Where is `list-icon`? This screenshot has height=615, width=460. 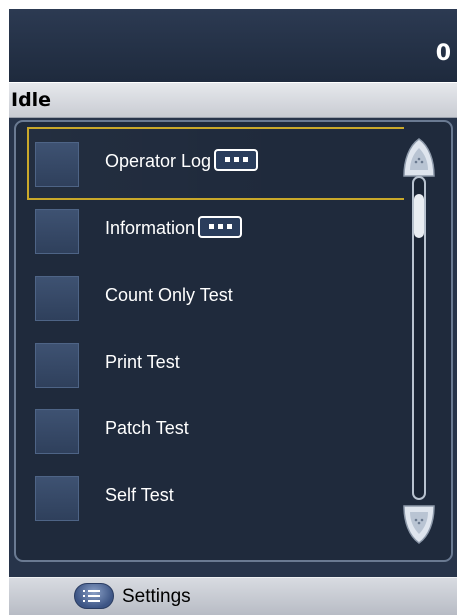
list-icon is located at coordinates (94, 596).